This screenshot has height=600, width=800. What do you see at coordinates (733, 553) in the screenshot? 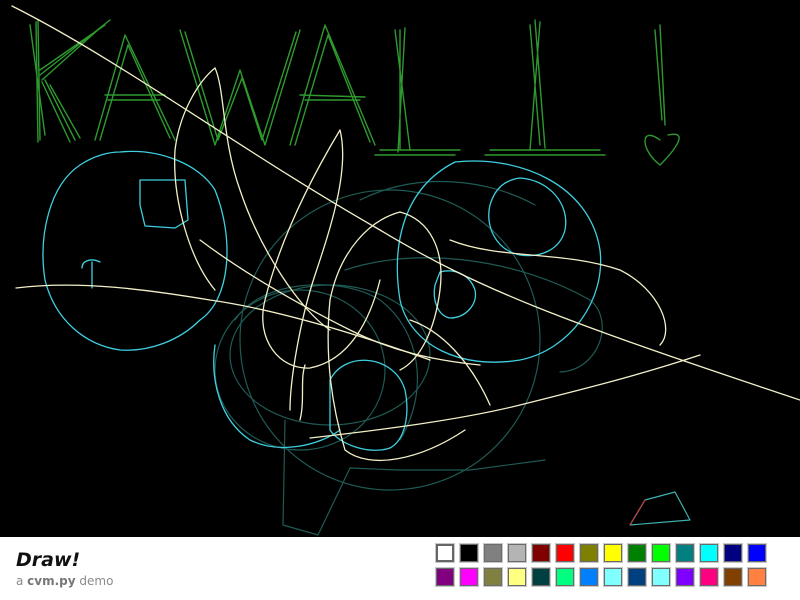
I see `color-swatch-r1-c13` at bounding box center [733, 553].